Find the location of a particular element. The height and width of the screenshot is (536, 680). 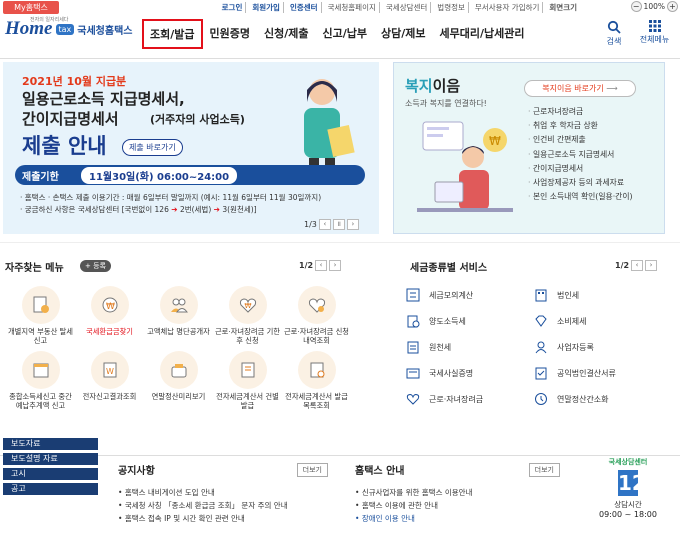

auth-center-link: 인증센터 is located at coordinates (304, 7).